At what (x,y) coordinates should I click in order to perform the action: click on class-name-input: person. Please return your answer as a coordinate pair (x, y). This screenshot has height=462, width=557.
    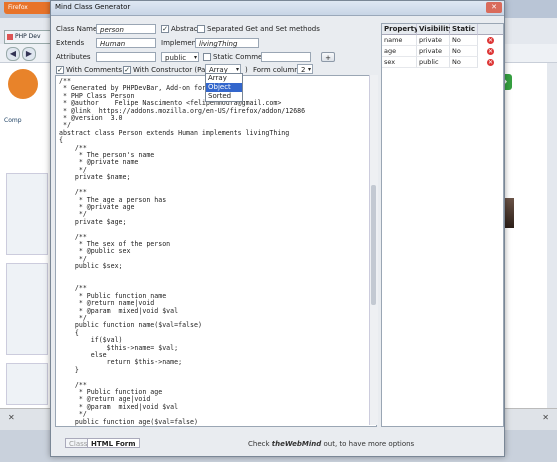
    Looking at the image, I should click on (126, 29).